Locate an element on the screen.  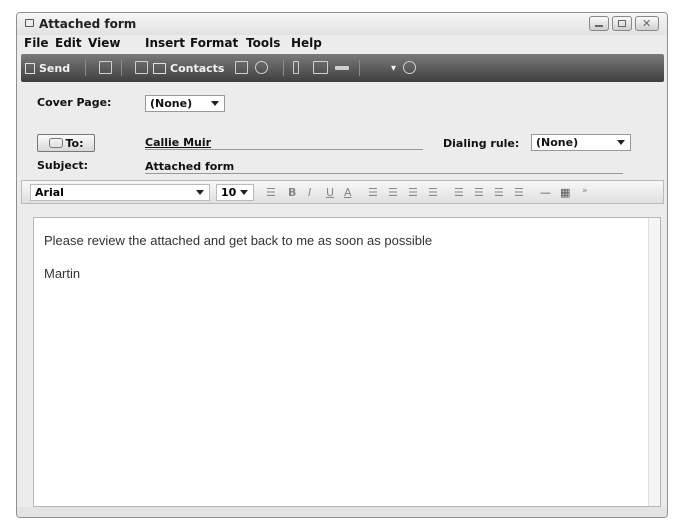
menu-format: Format is located at coordinates (214, 43).